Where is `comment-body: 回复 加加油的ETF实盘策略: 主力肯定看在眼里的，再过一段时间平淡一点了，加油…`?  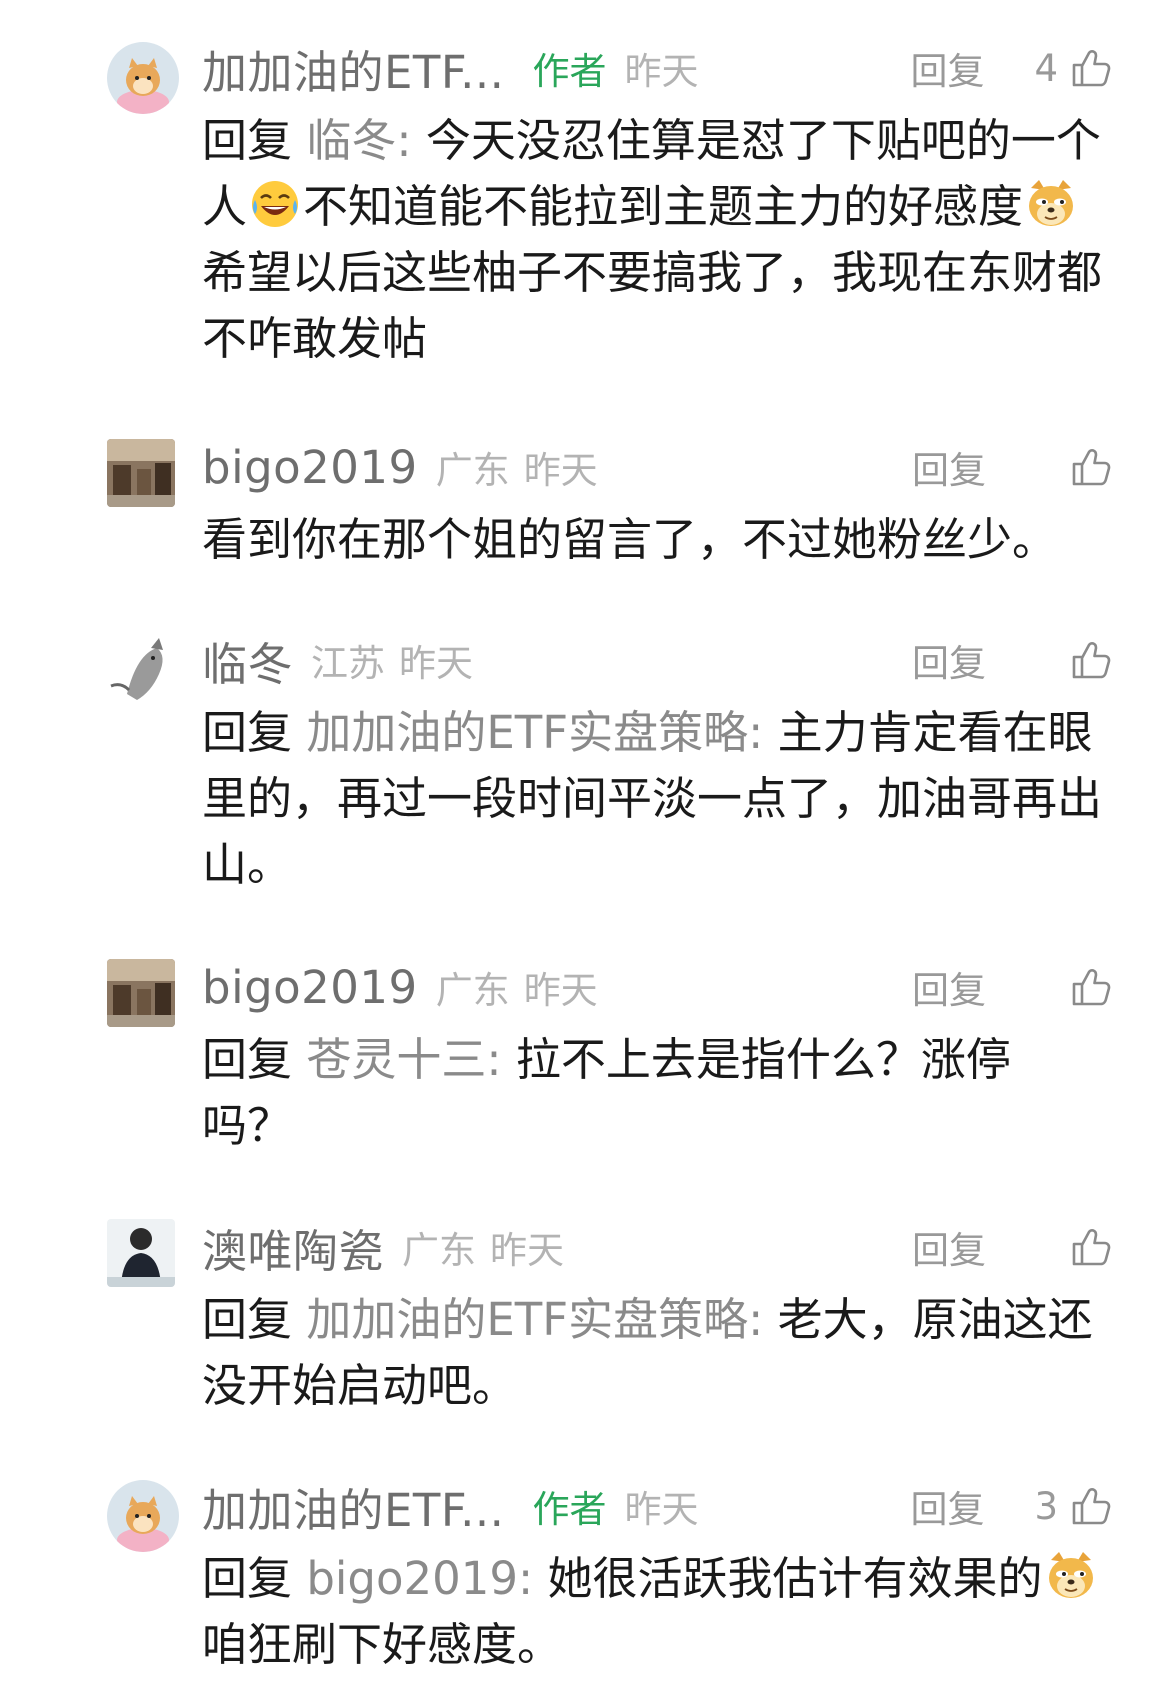 comment-body: 回复 加加油的ETF实盘策略: 主力肯定看在眼里的，再过一段时间平淡一点了，加油… is located at coordinates (657, 799).